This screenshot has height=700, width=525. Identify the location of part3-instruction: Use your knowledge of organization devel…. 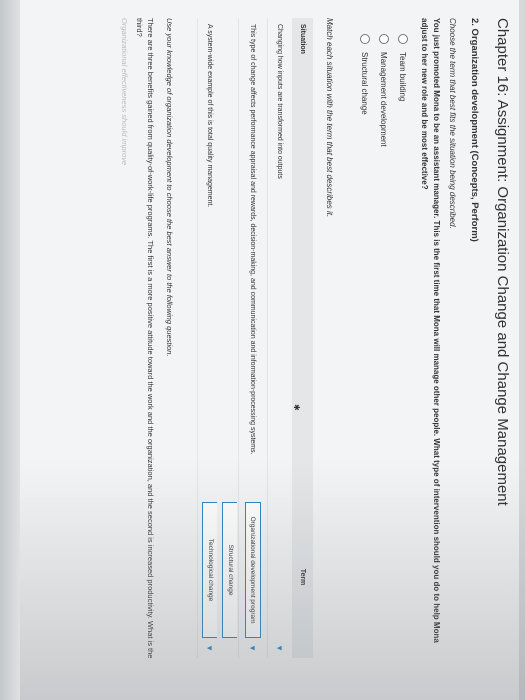
(169, 187).